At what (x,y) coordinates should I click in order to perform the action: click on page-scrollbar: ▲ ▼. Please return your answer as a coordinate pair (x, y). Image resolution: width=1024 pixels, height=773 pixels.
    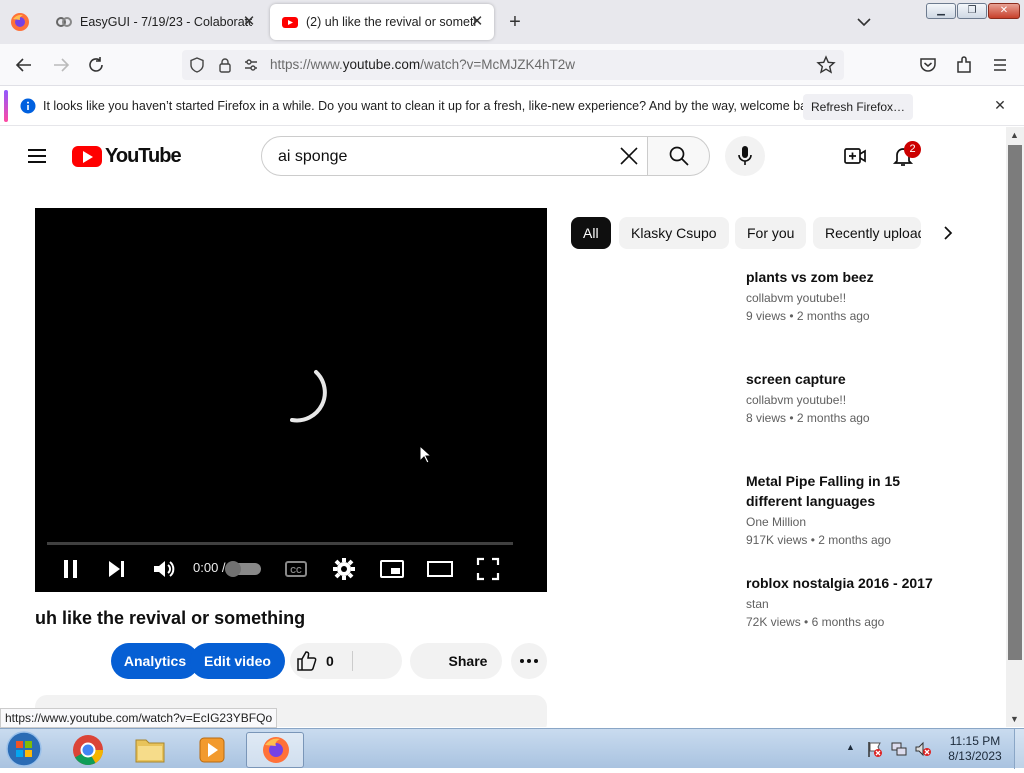
    Looking at the image, I should click on (1015, 427).